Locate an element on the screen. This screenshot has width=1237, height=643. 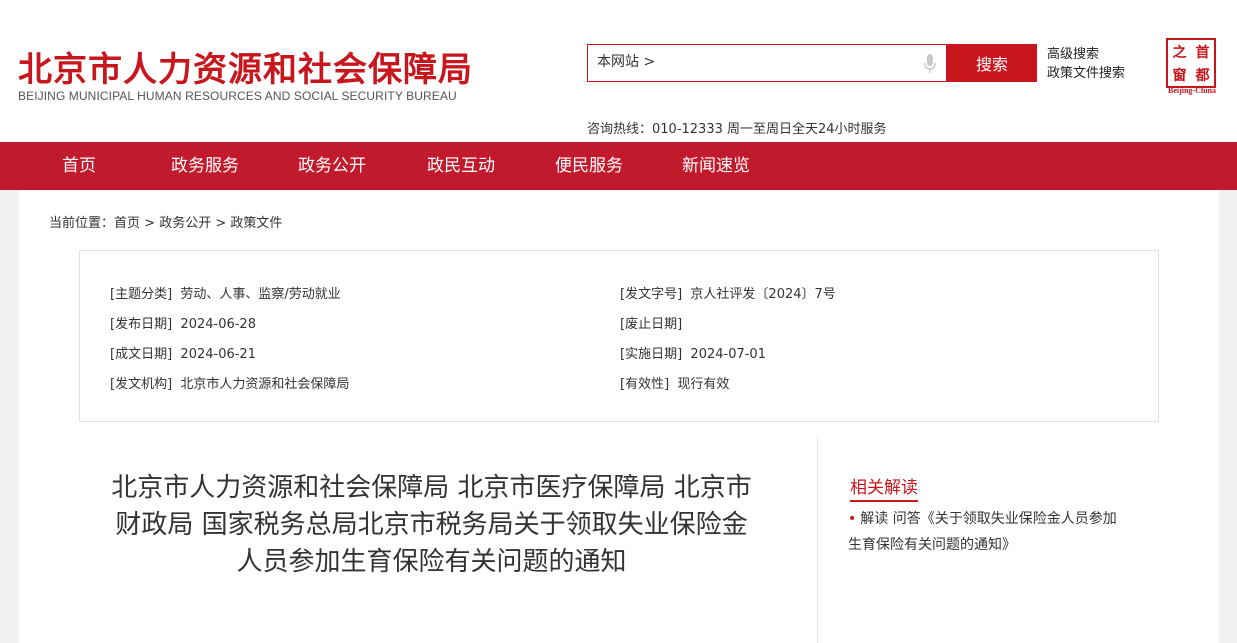
nav-gov-services: 政务服务 is located at coordinates (205, 166).